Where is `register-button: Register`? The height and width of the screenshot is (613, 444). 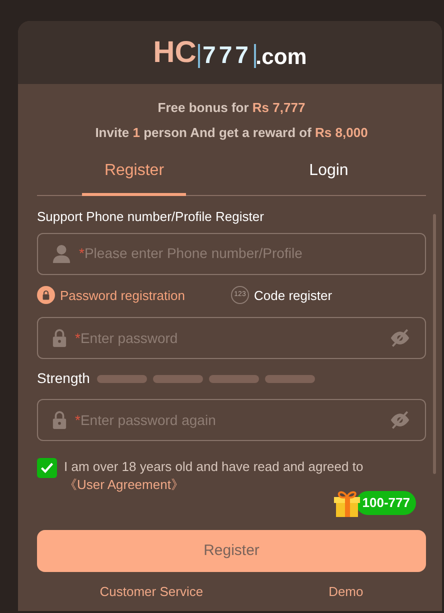 register-button: Register is located at coordinates (231, 551).